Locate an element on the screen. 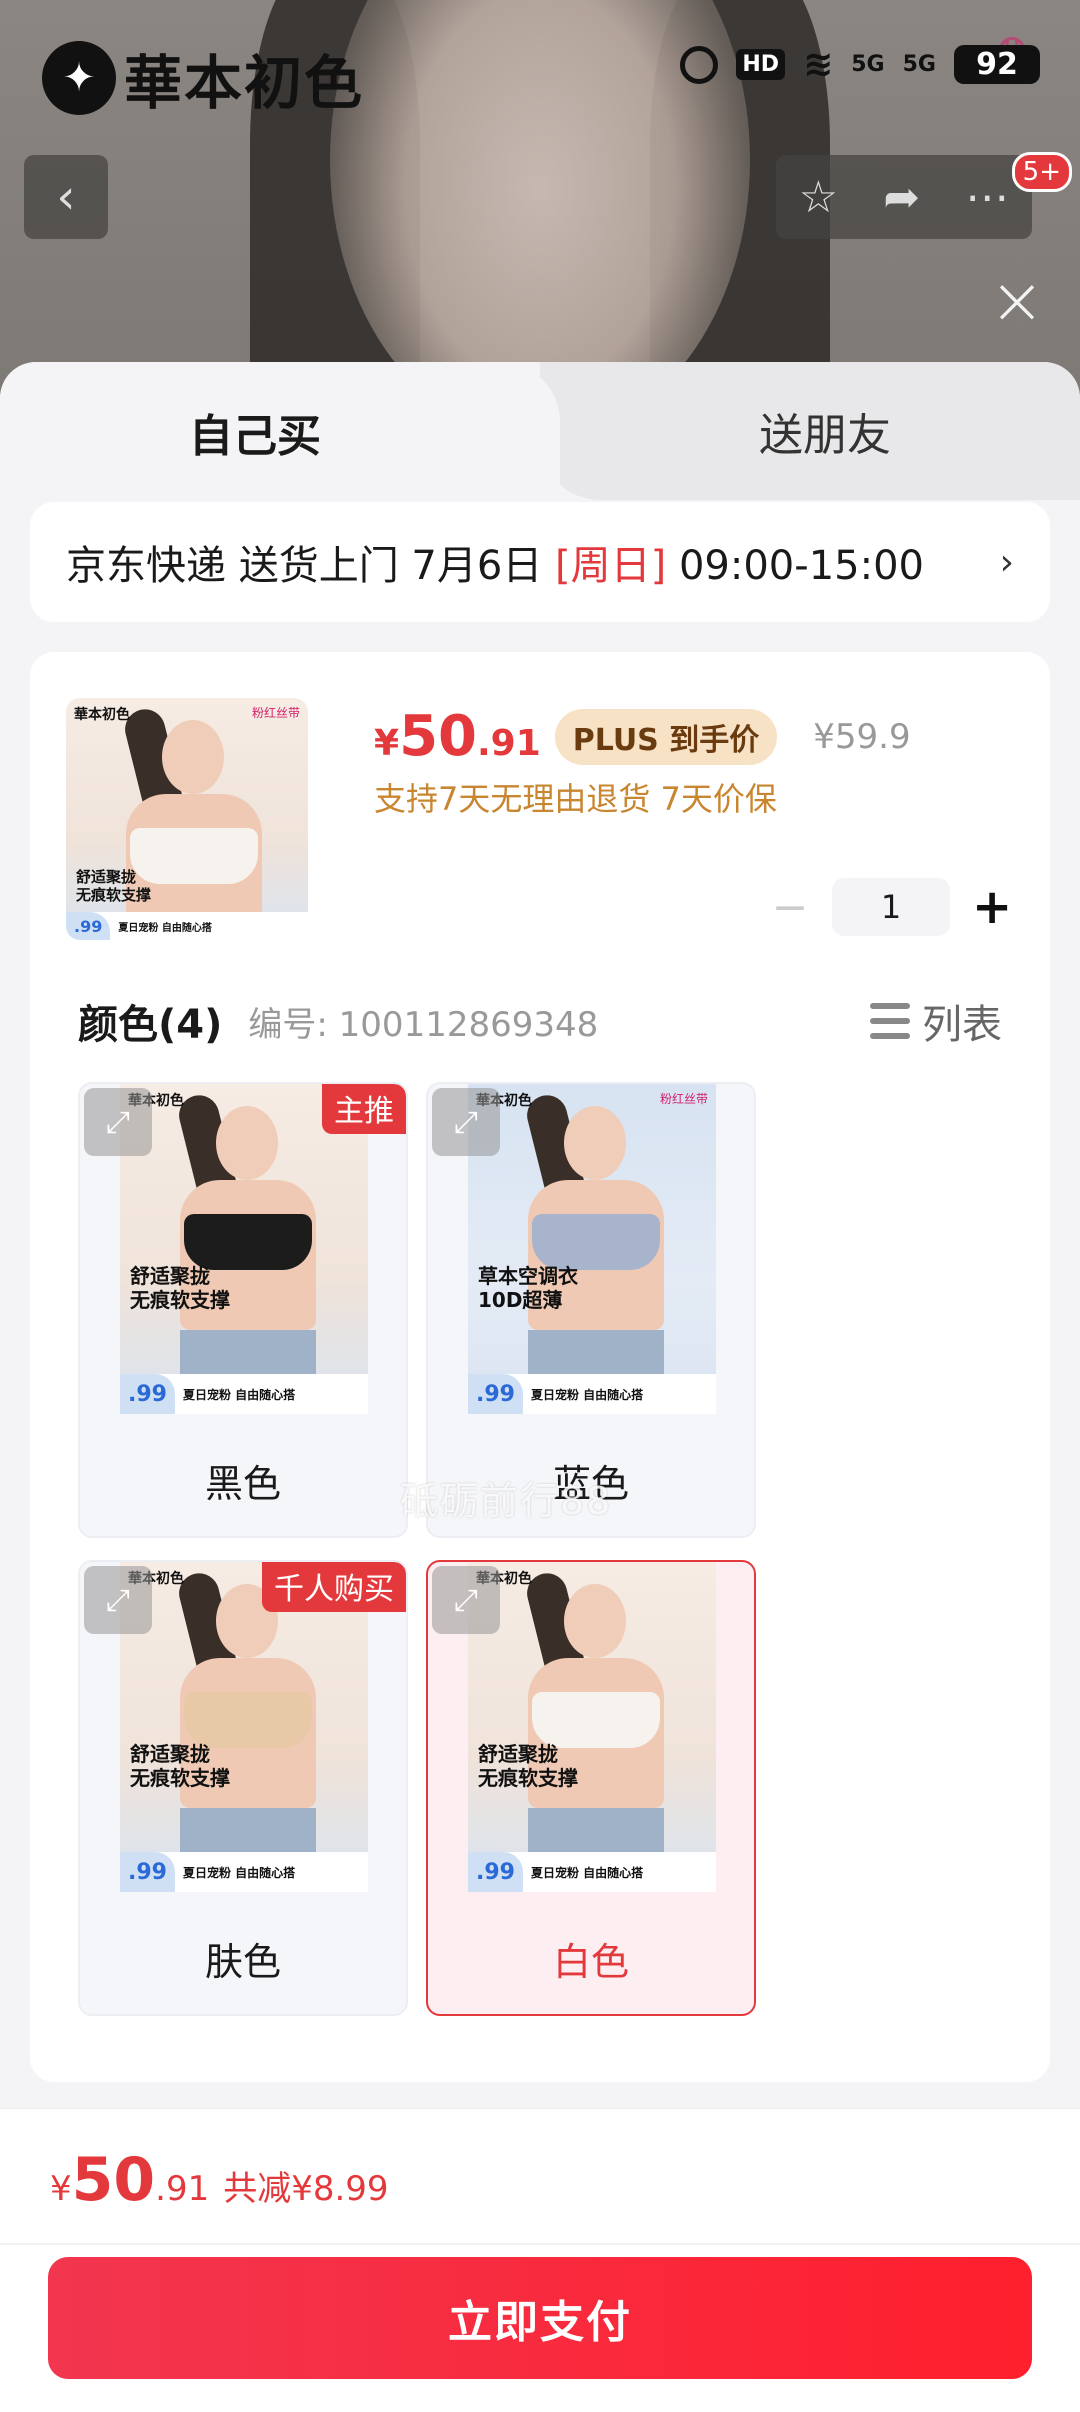 This screenshot has width=1080, height=2412. share-icon: ➦ is located at coordinates (901, 197).